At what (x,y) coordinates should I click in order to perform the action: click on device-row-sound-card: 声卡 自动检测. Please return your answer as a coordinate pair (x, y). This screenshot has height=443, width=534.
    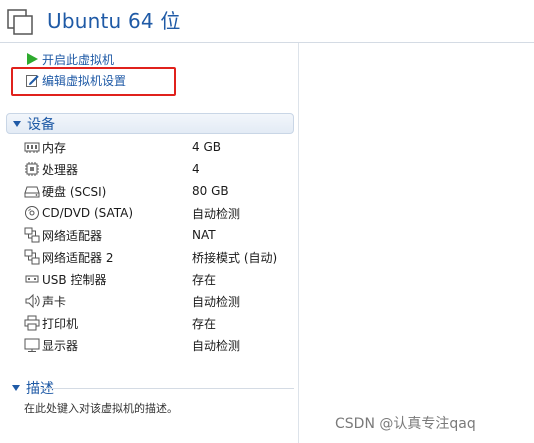
    Looking at the image, I should click on (149, 301).